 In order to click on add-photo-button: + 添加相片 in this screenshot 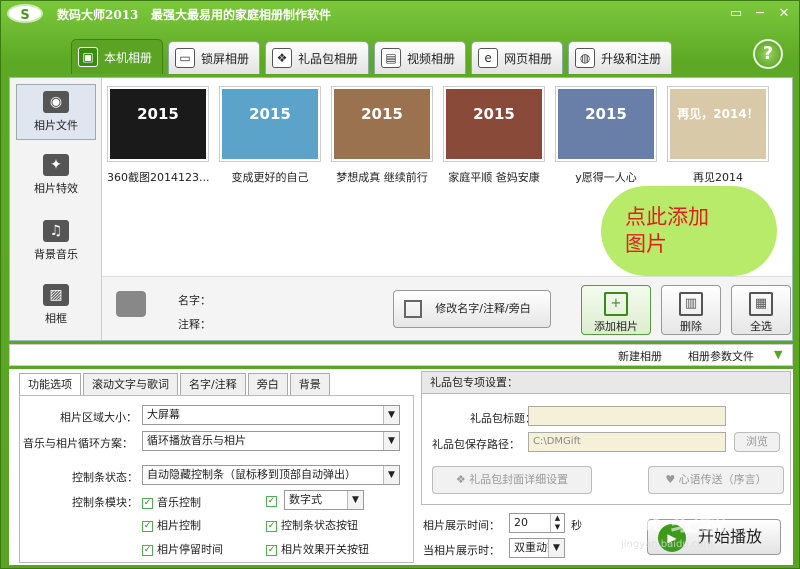, I will do `click(616, 310)`.